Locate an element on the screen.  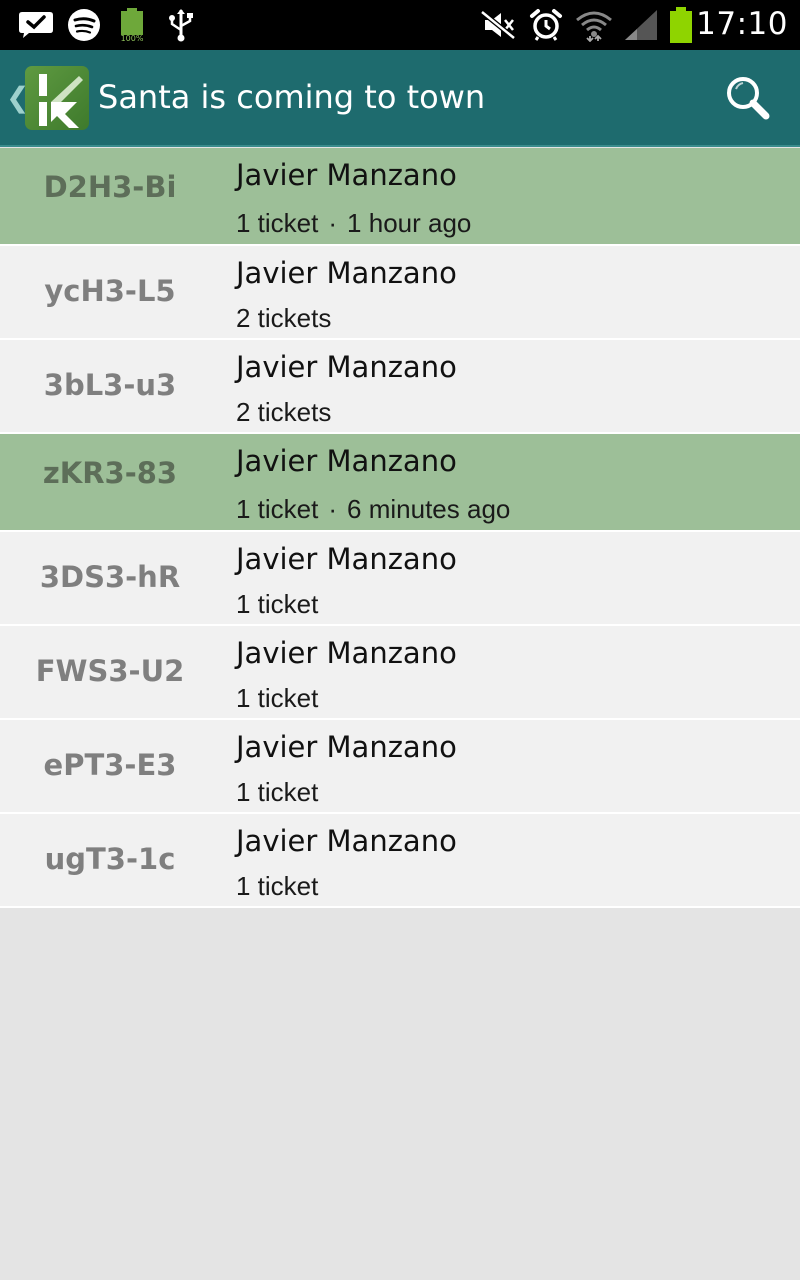
action-bar: ❮ Santa is coming to town is located at coordinates (400, 98).